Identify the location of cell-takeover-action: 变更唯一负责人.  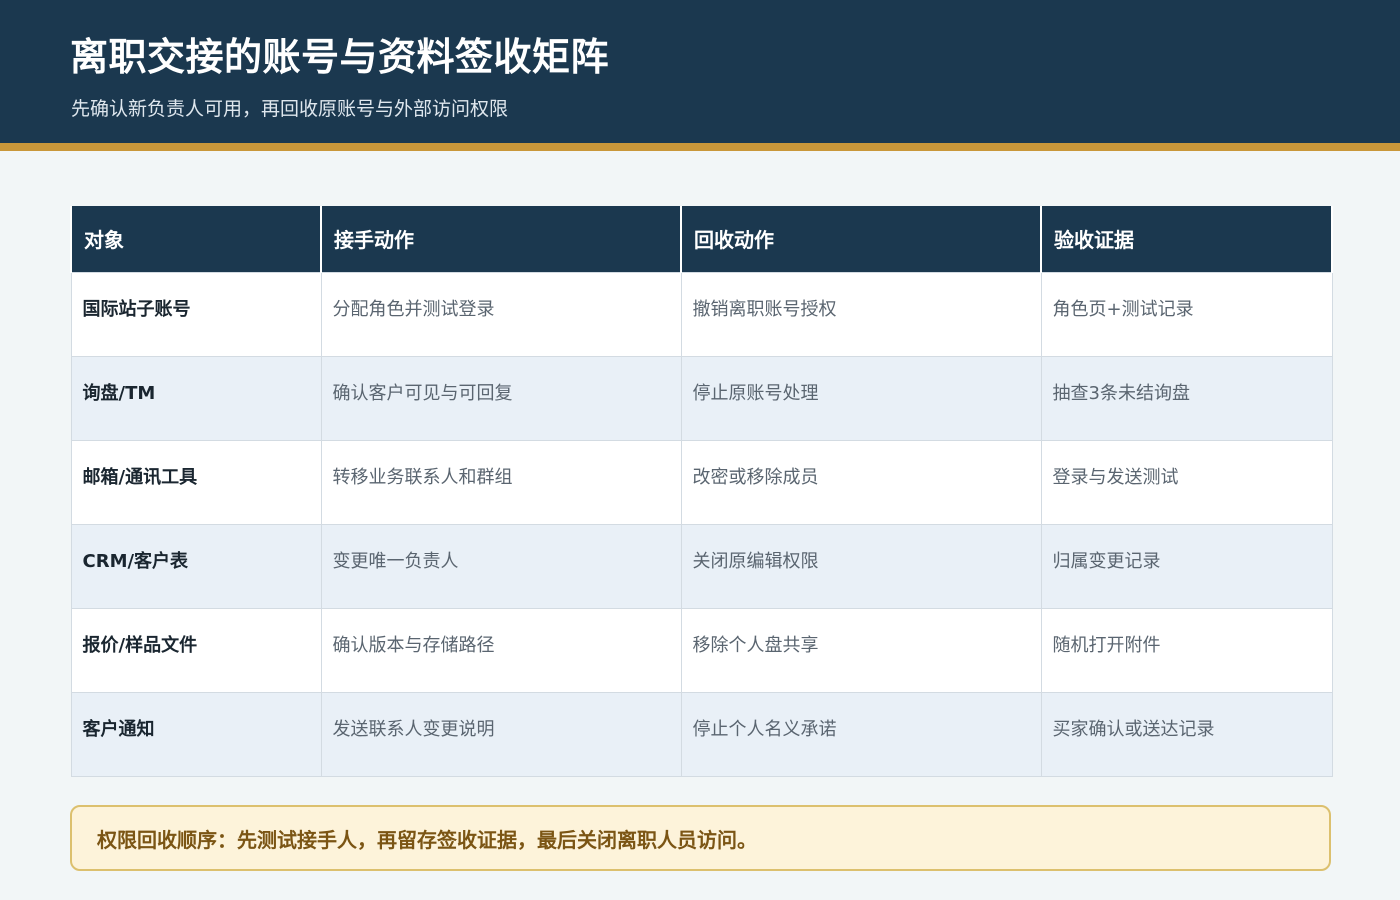
(501, 566).